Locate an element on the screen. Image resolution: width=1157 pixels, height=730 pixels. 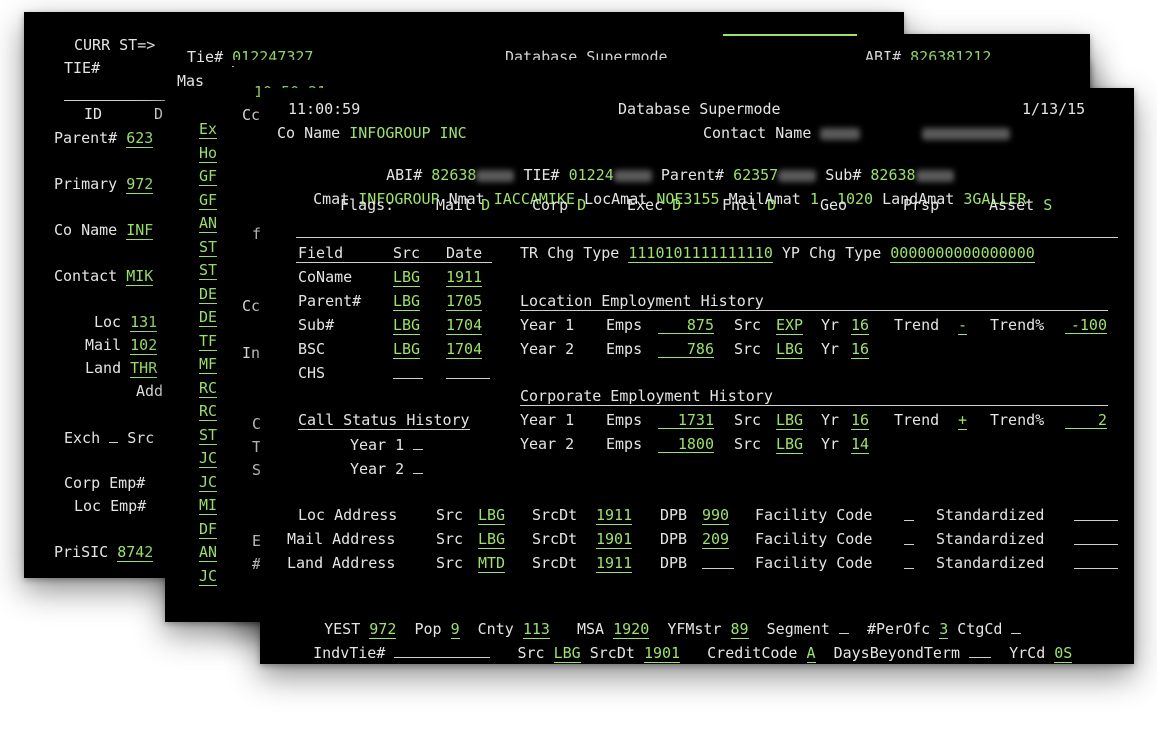
emps-field: 1800 is located at coordinates (686, 444).